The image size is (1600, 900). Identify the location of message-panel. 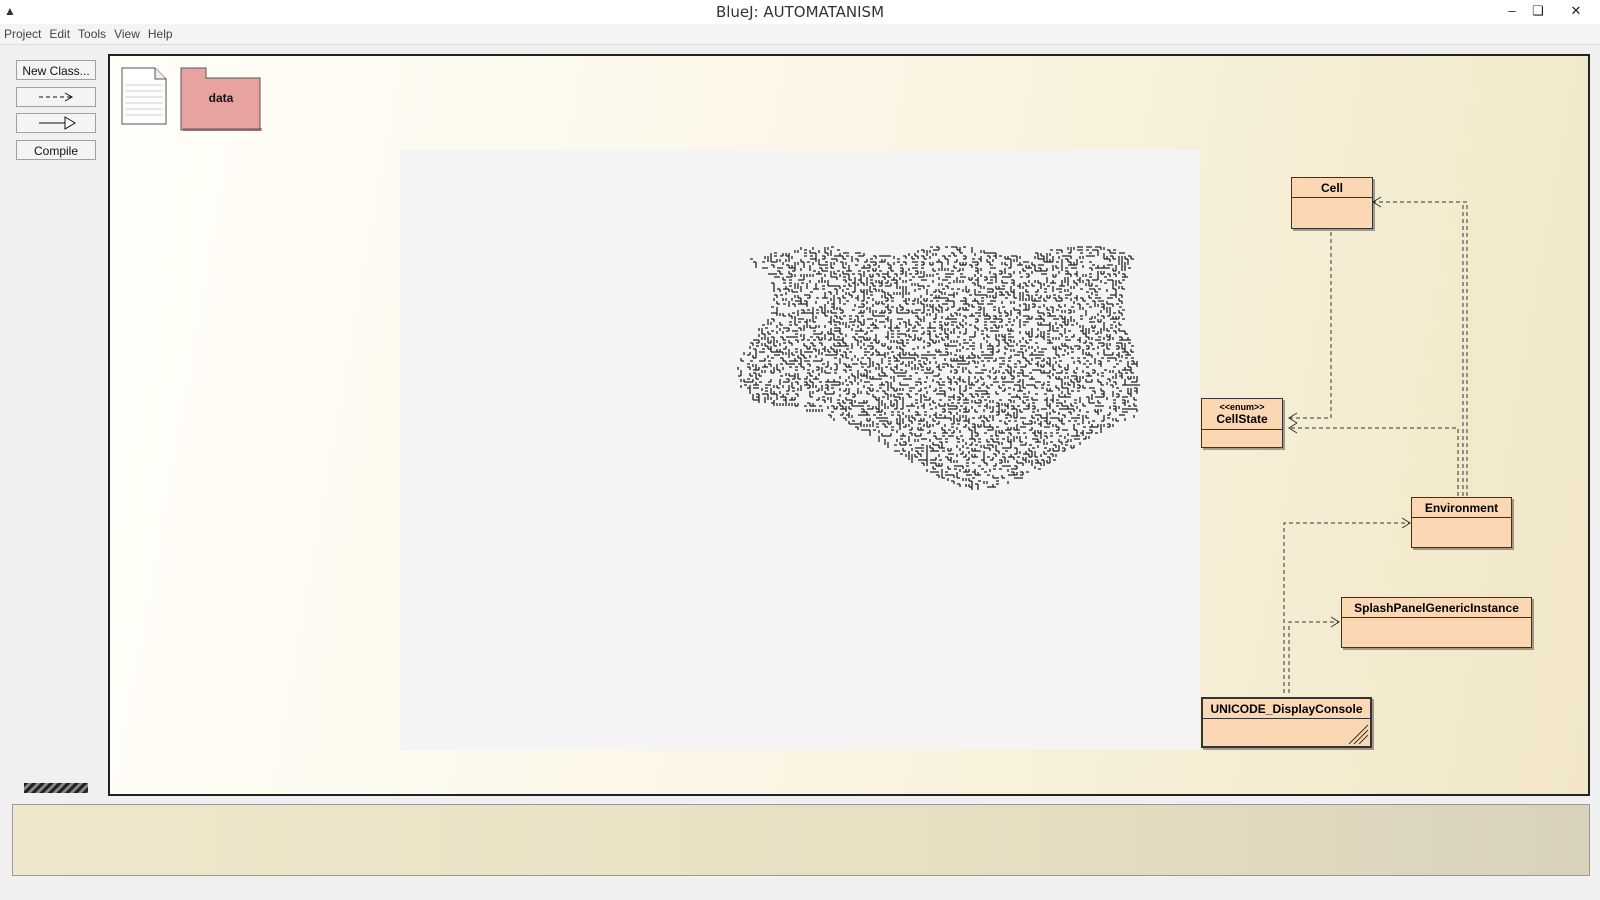
(801, 840).